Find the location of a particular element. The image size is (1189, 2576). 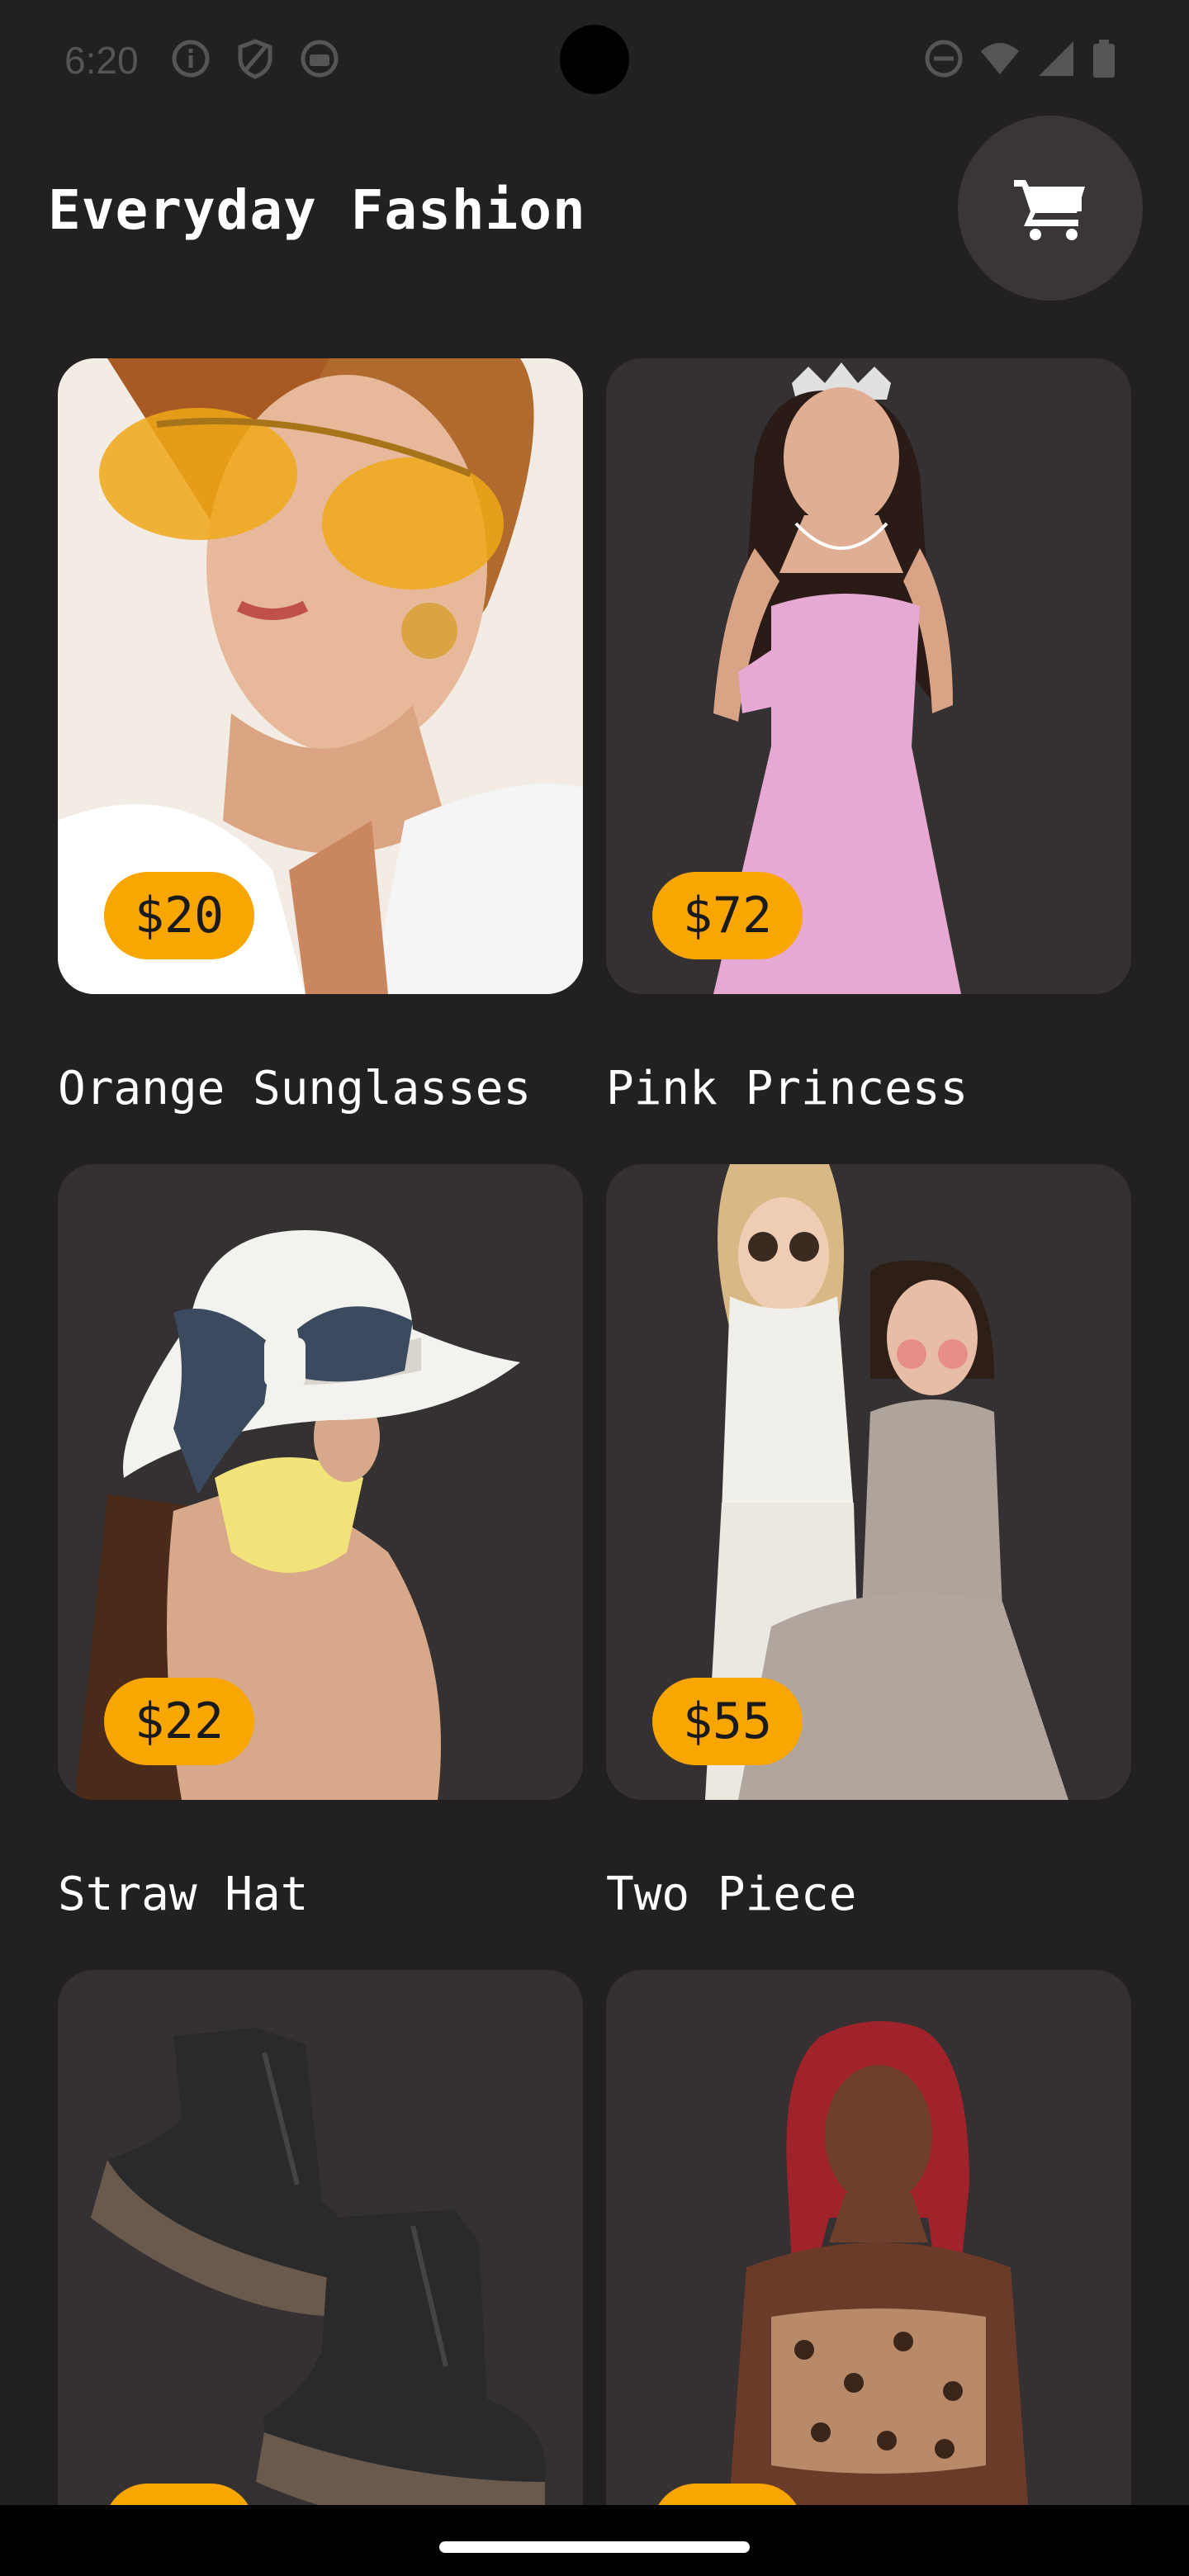

camera-cutout is located at coordinates (594, 59).